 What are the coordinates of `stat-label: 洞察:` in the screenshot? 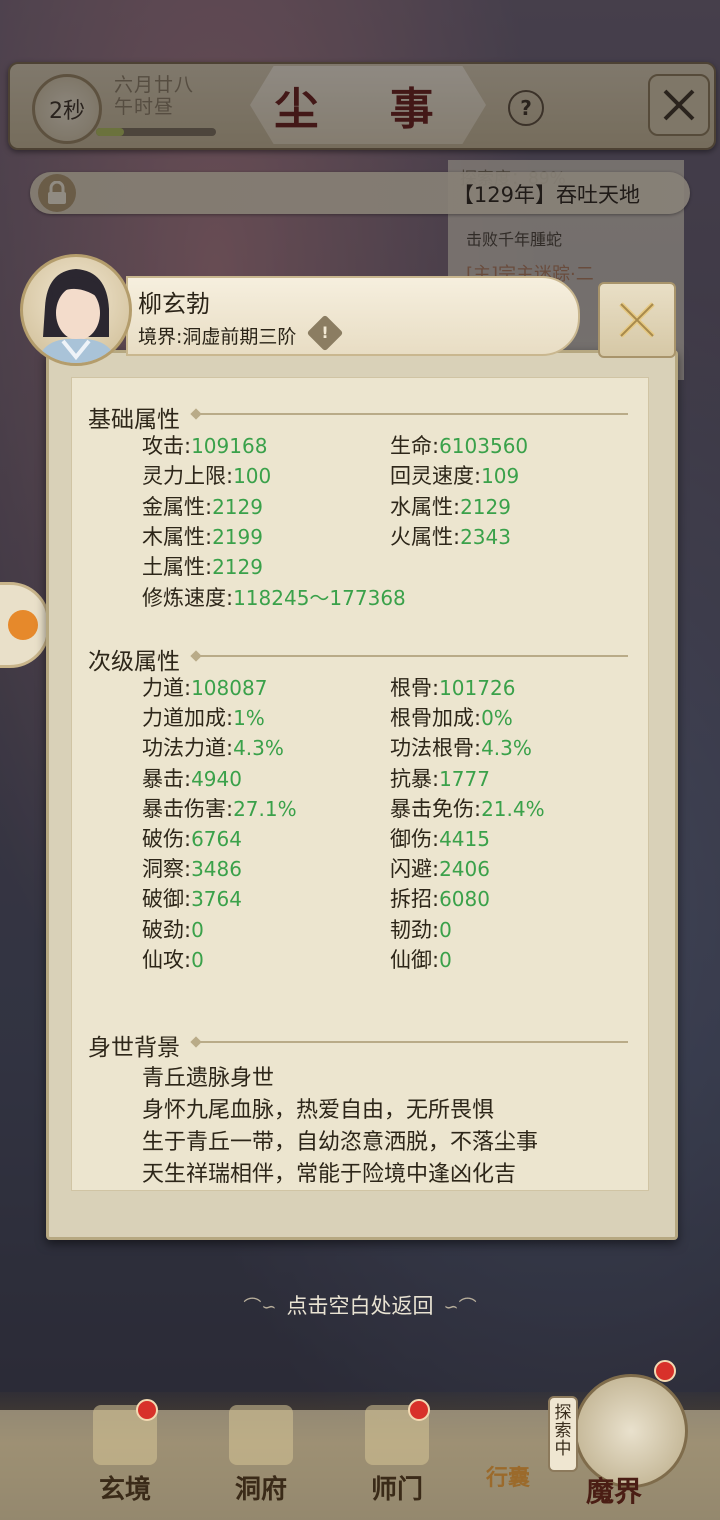 It's located at (167, 869).